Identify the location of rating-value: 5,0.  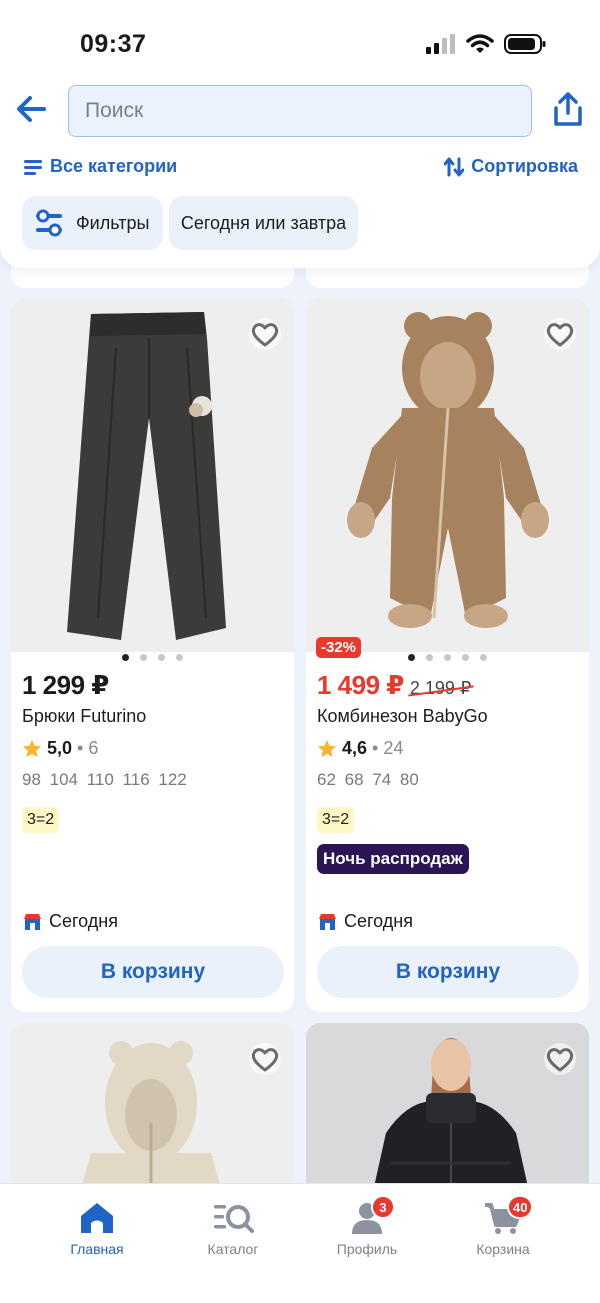
(60, 748).